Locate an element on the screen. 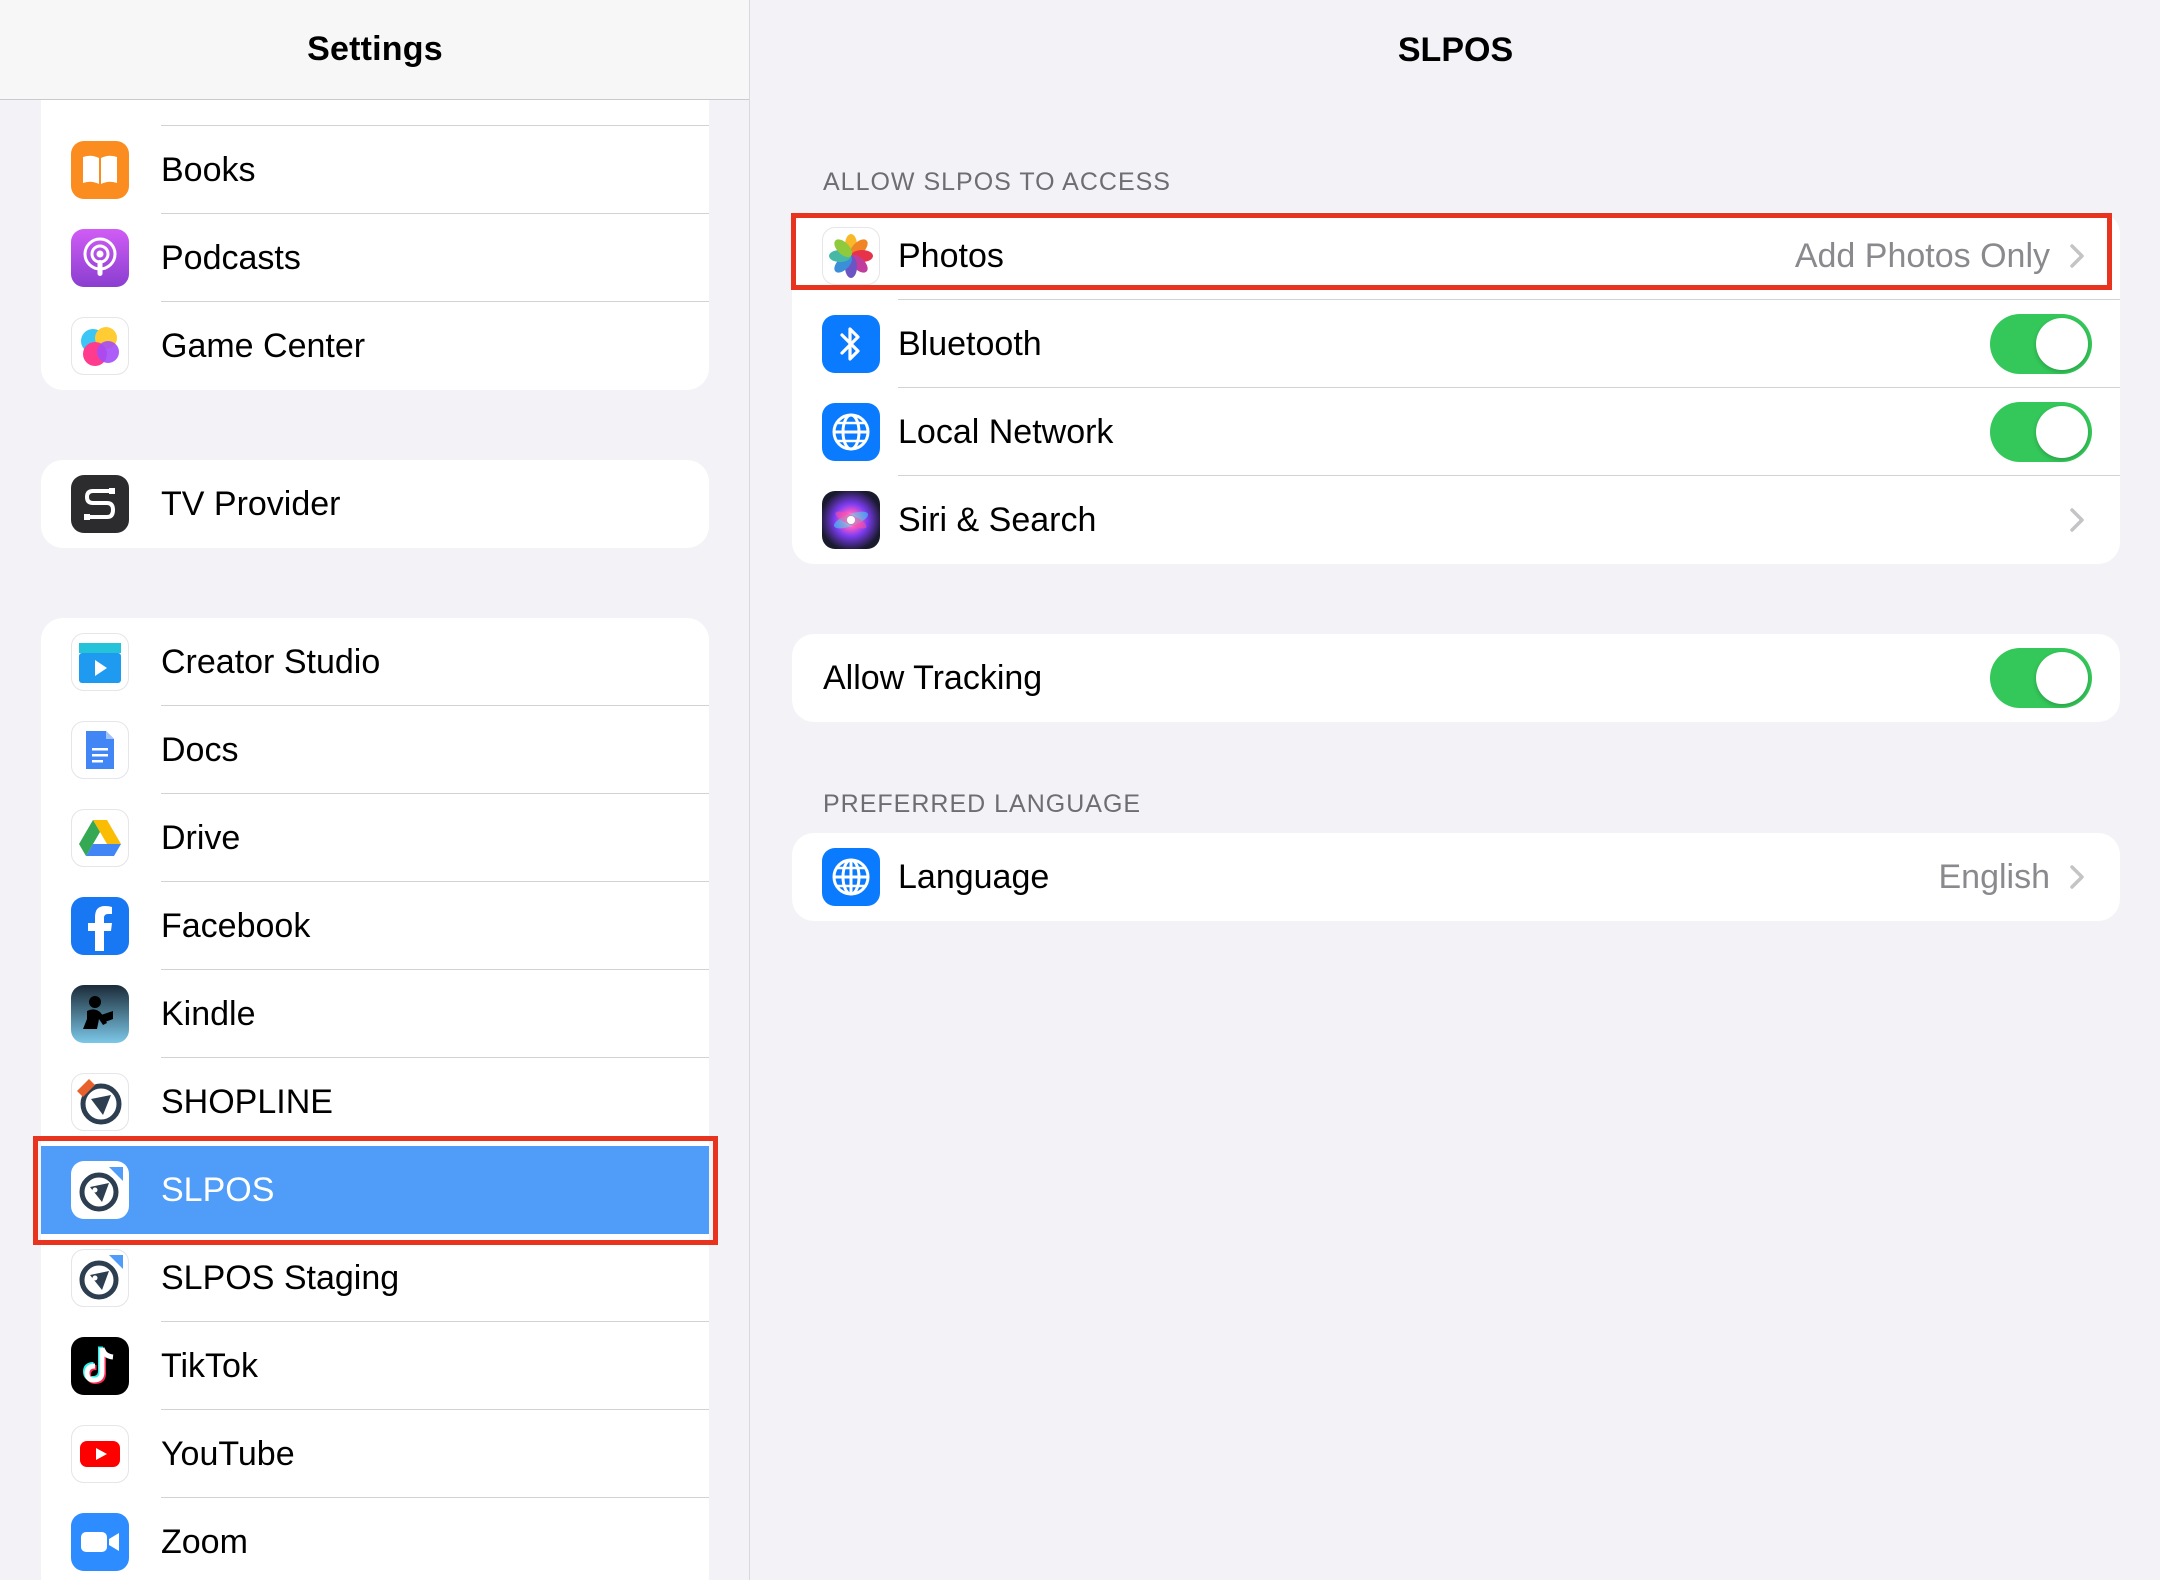  photos-row: Photos Add Photos Only is located at coordinates (1456, 256).